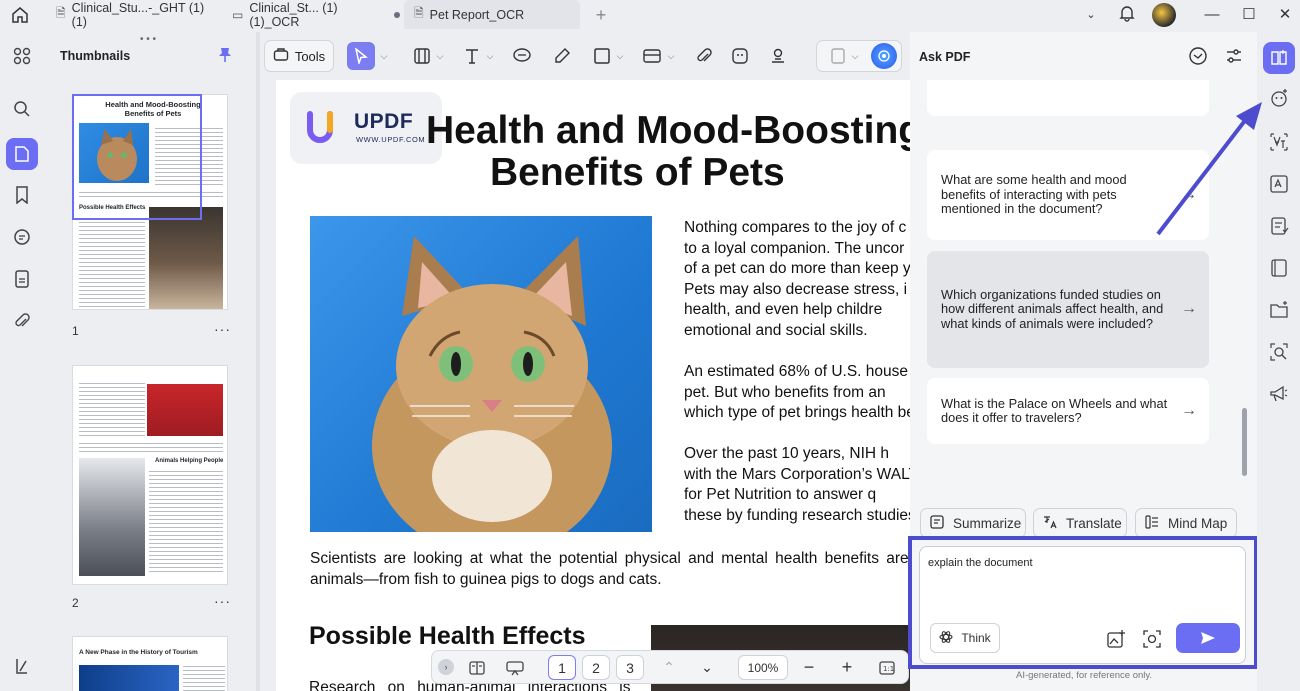  I want to click on translate-button: Translate, so click(1080, 523).